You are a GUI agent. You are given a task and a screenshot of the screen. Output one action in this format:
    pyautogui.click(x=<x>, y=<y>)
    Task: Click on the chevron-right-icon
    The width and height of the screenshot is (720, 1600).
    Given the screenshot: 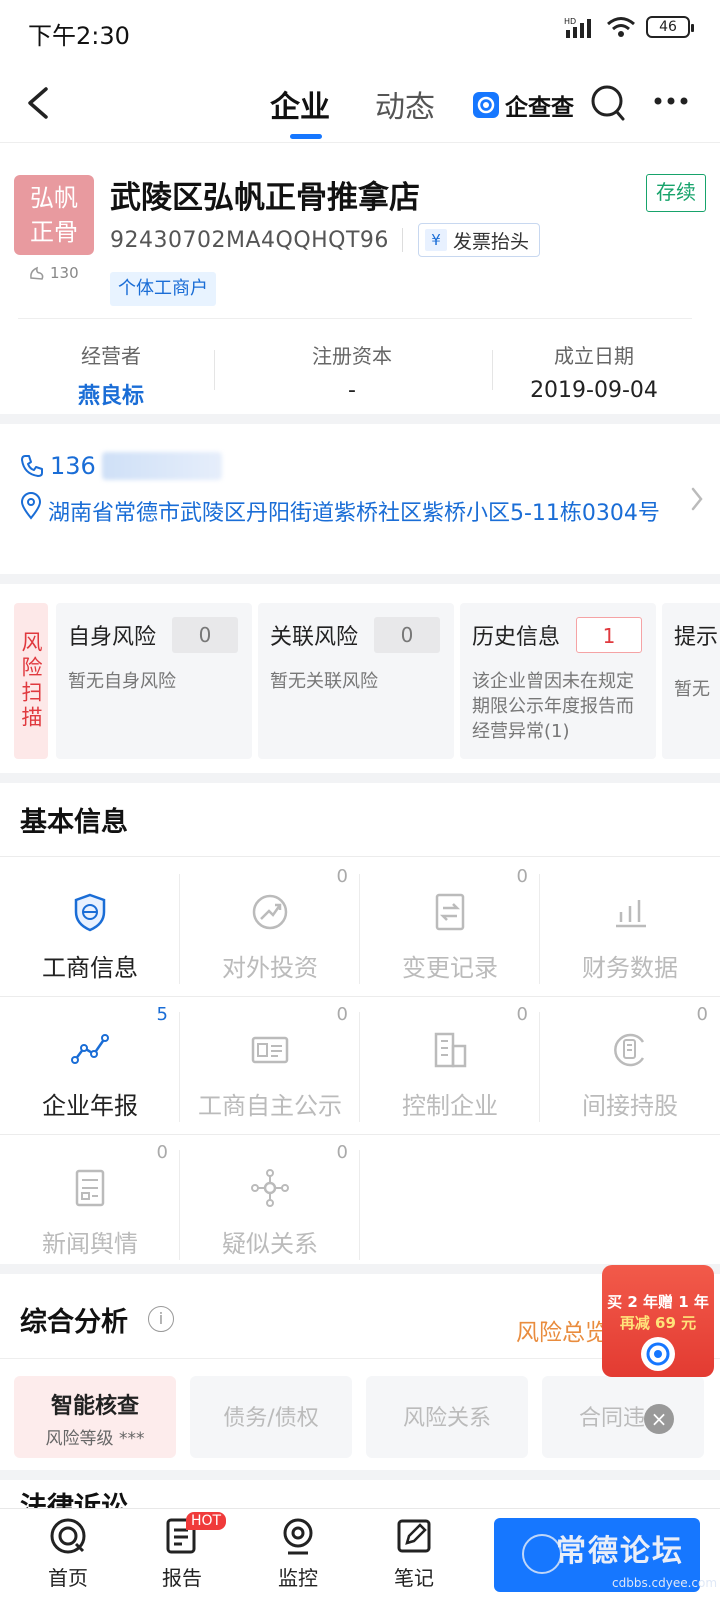 What is the action you would take?
    pyautogui.click(x=697, y=499)
    